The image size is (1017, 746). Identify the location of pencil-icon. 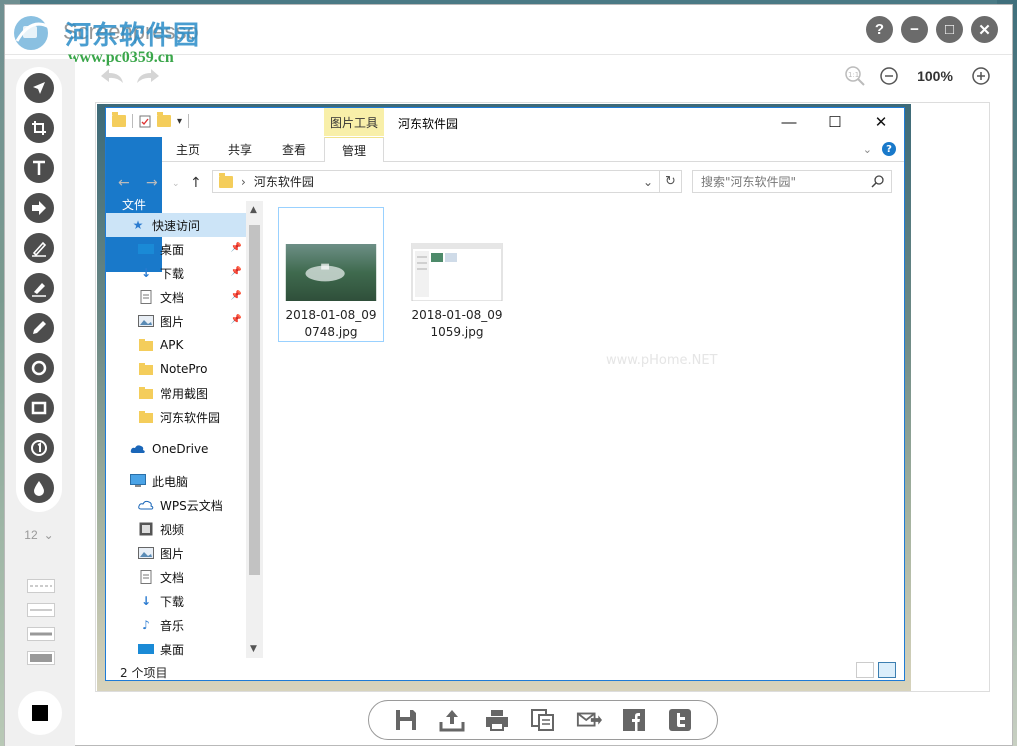
(39, 328).